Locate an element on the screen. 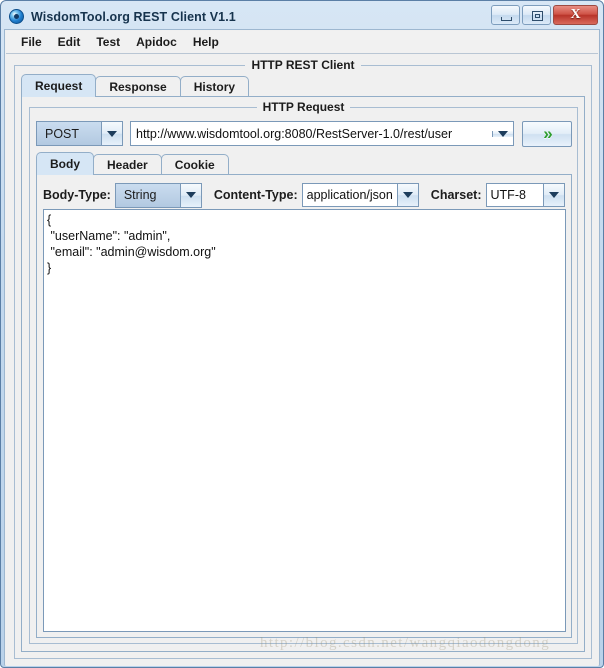 The width and height of the screenshot is (604, 668). tab-request: Request is located at coordinates (59, 85).